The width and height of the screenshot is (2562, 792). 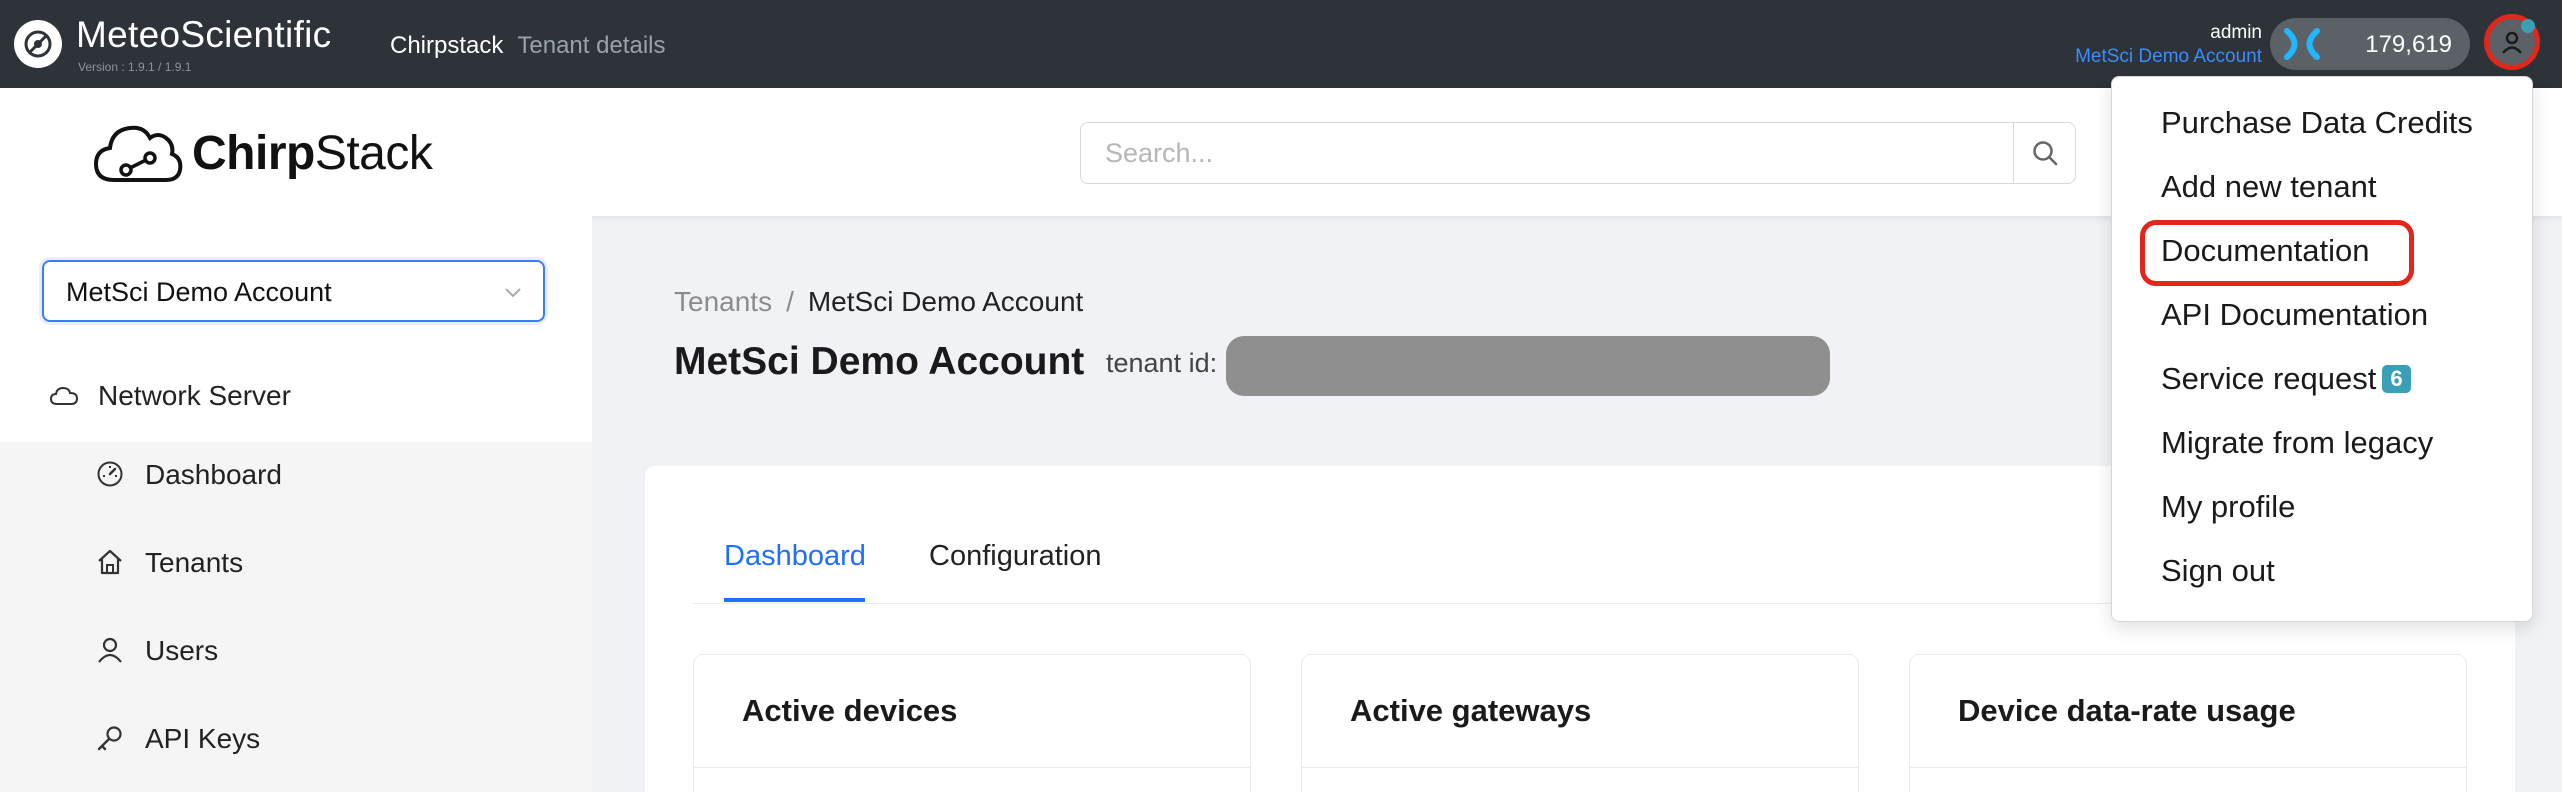 What do you see at coordinates (513, 293) in the screenshot?
I see `chevron-down-icon` at bounding box center [513, 293].